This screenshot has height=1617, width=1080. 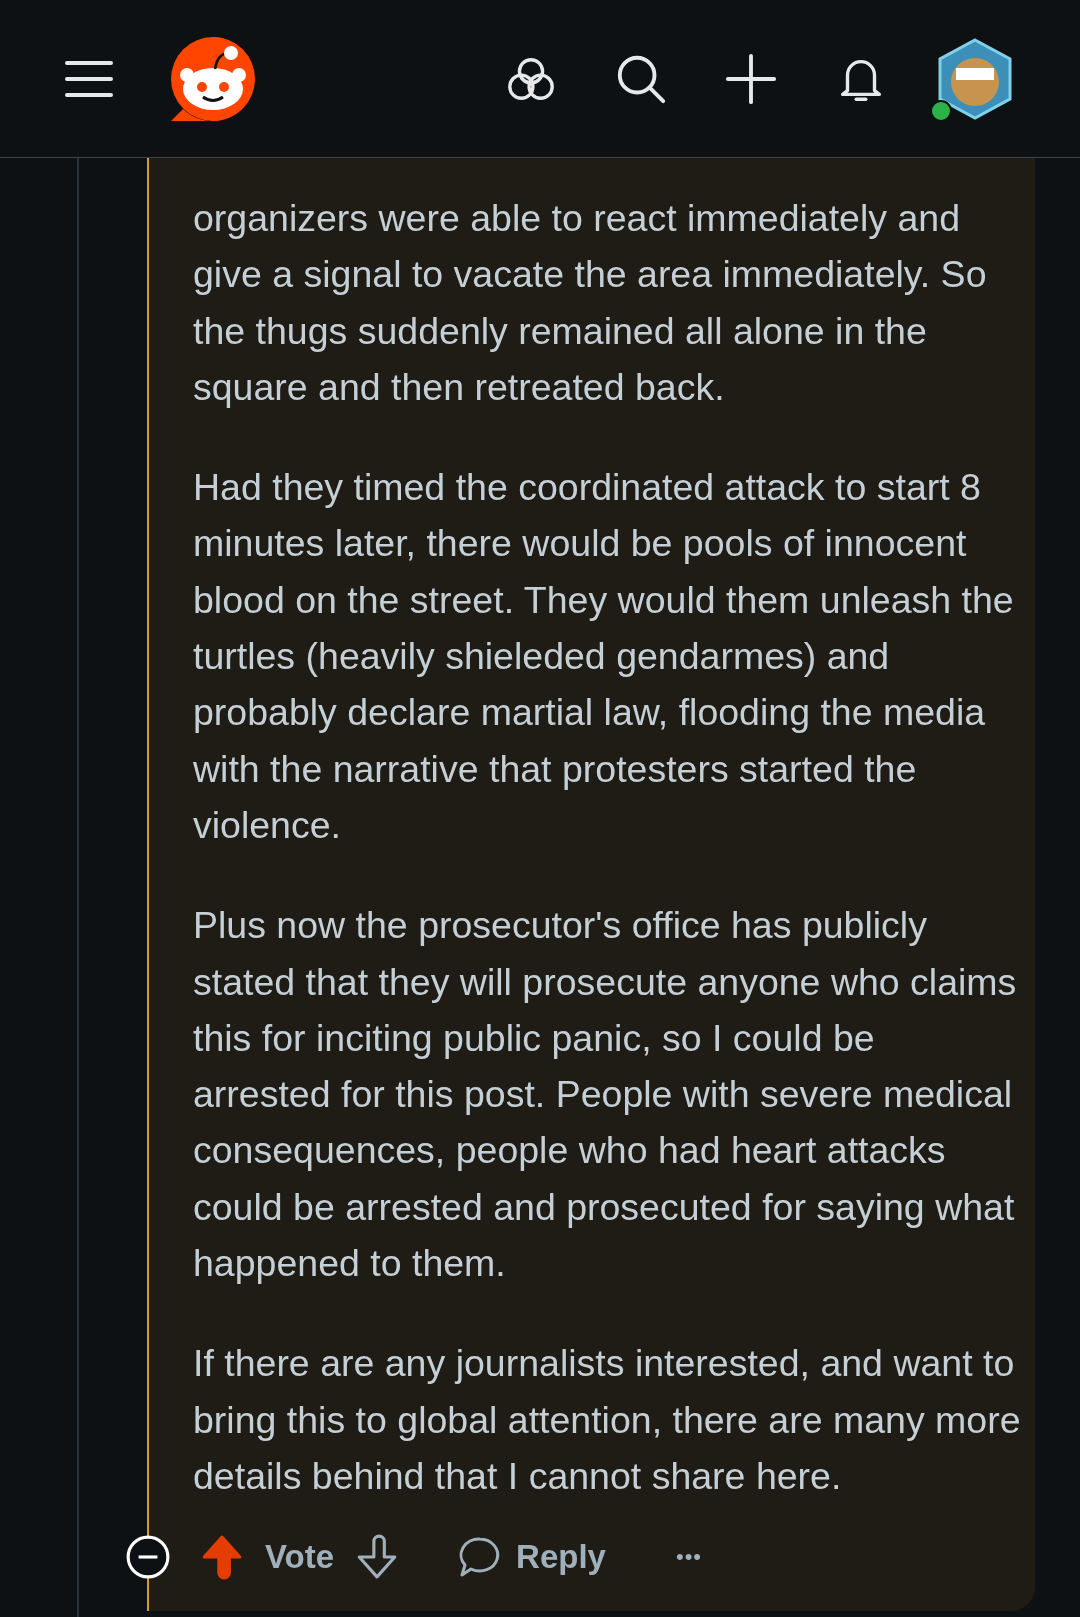 I want to click on downvote-icon, so click(x=377, y=1557).